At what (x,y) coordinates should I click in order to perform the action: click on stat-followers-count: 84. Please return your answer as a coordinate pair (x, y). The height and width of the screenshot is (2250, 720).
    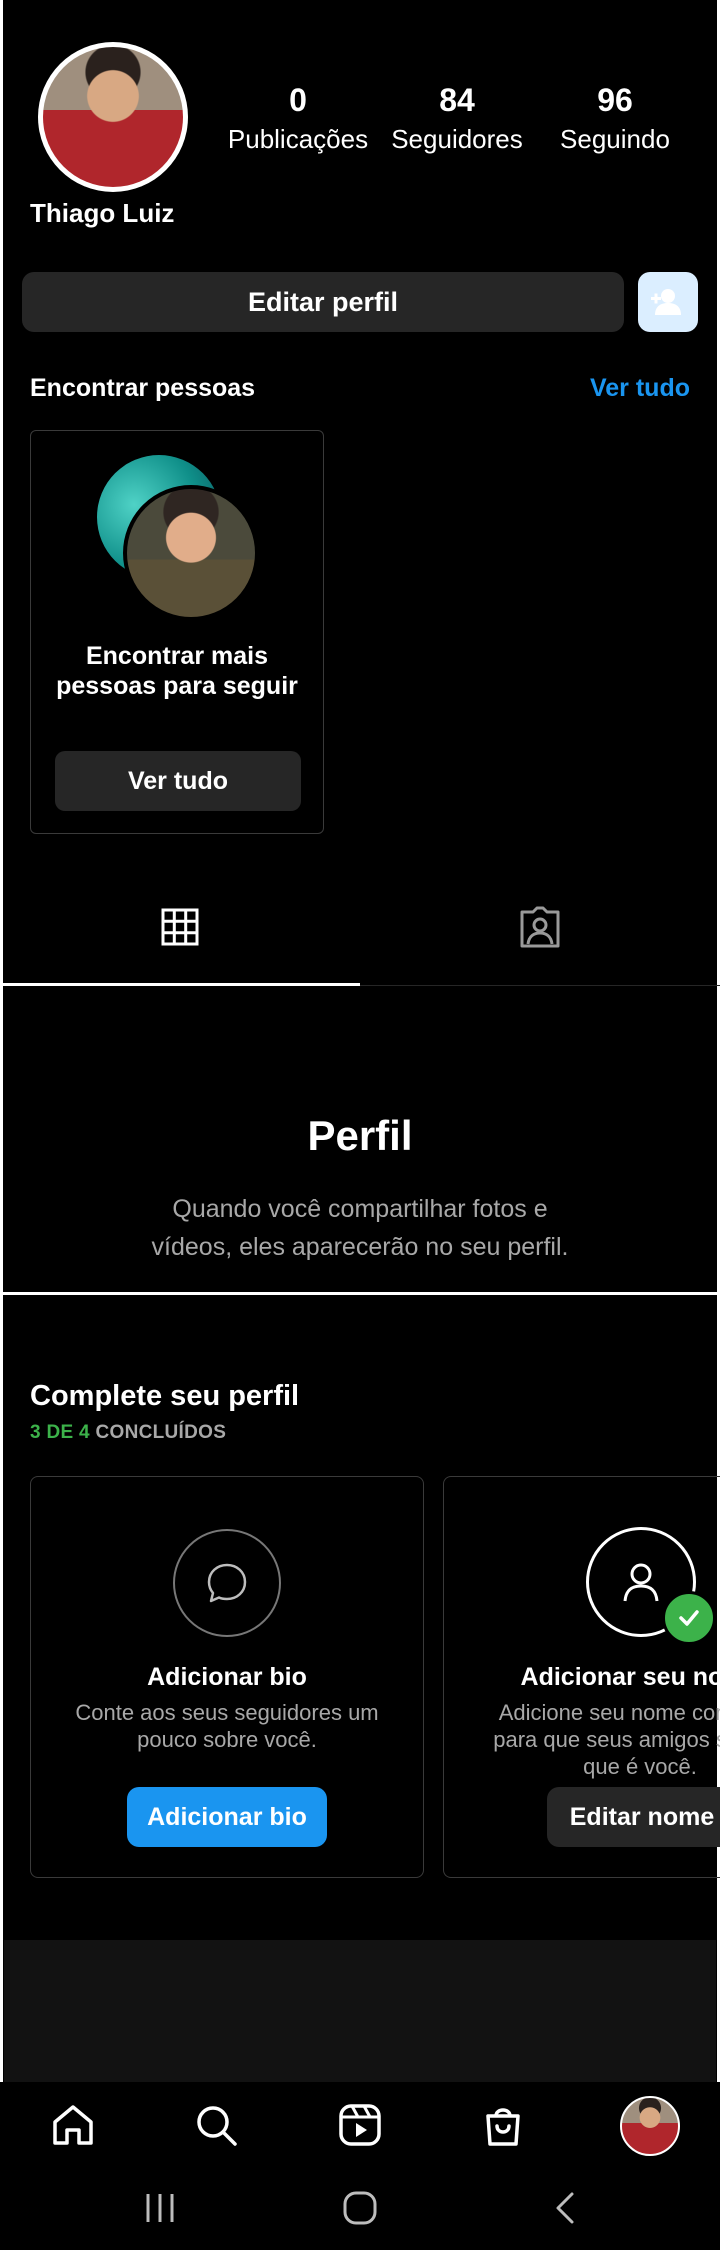
    Looking at the image, I should click on (457, 100).